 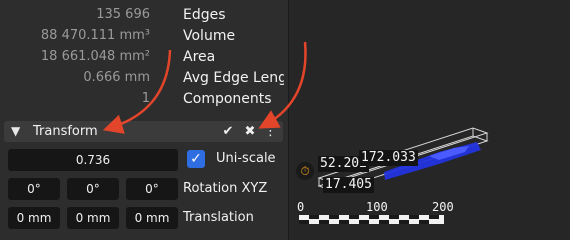 I want to click on volume-label: Volume, so click(x=209, y=36).